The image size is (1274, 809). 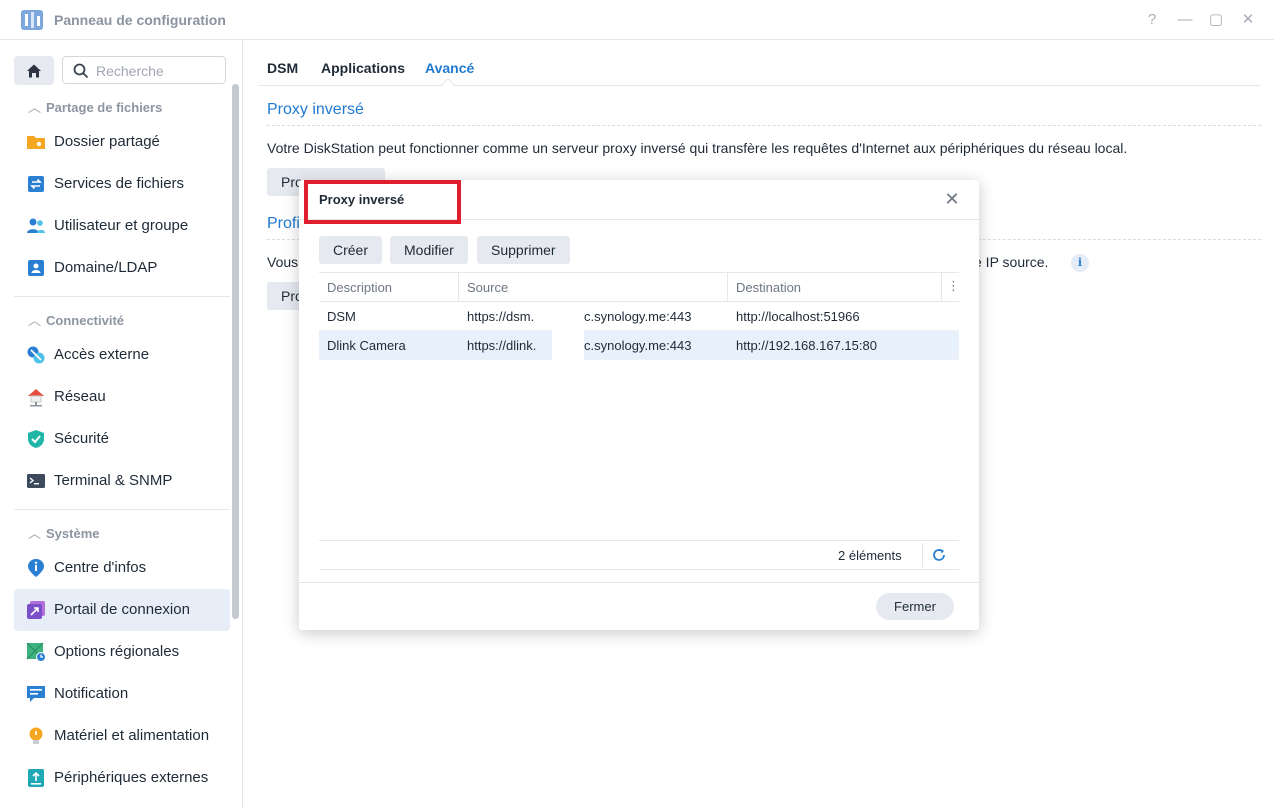 What do you see at coordinates (122, 652) in the screenshot?
I see `sidebar-item-regional-options: Options régionales` at bounding box center [122, 652].